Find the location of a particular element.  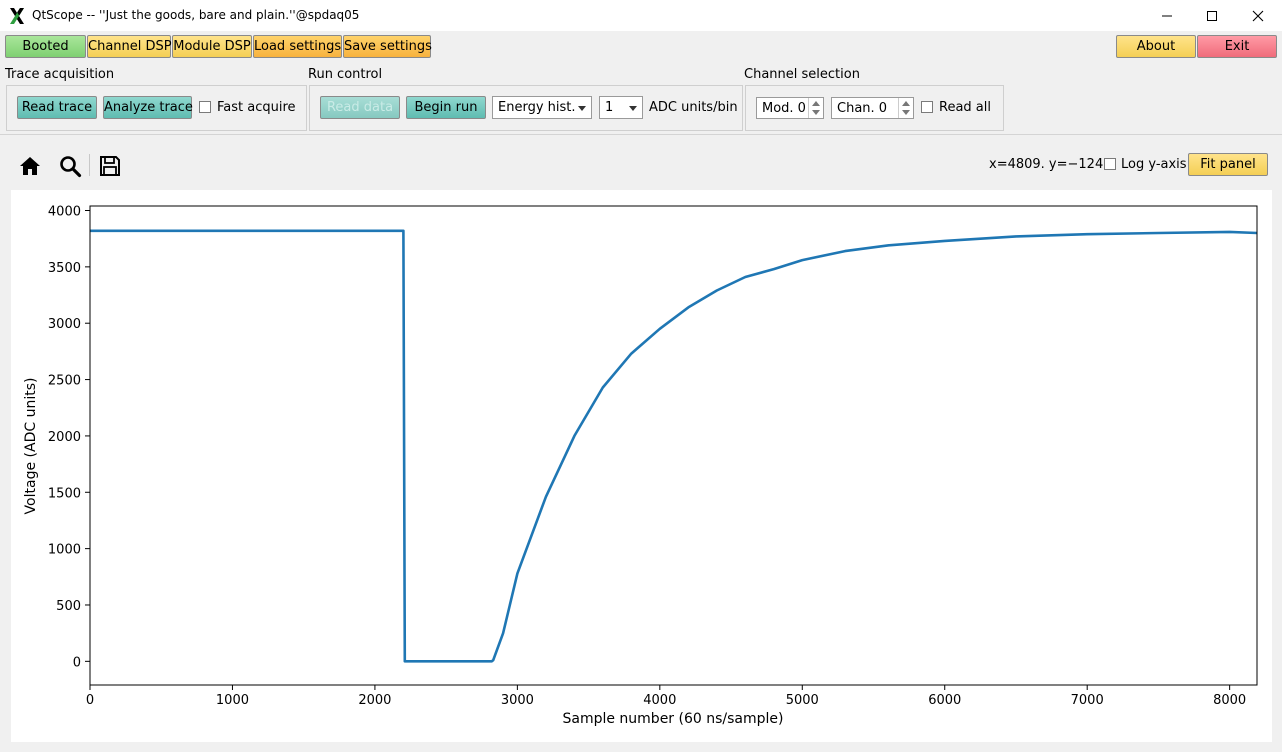

about-button: About is located at coordinates (1156, 46).